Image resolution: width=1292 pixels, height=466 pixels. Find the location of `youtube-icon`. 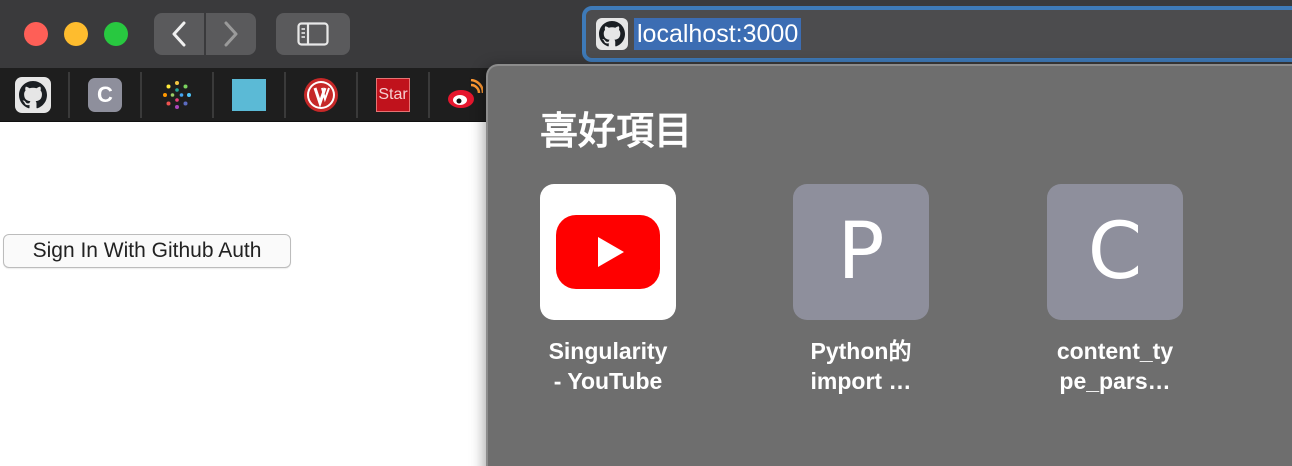

youtube-icon is located at coordinates (608, 252).